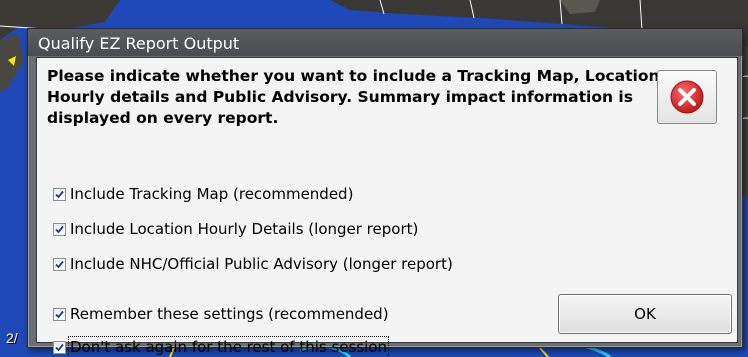 The image size is (748, 357). I want to click on map-timestamp: 2/, so click(12, 338).